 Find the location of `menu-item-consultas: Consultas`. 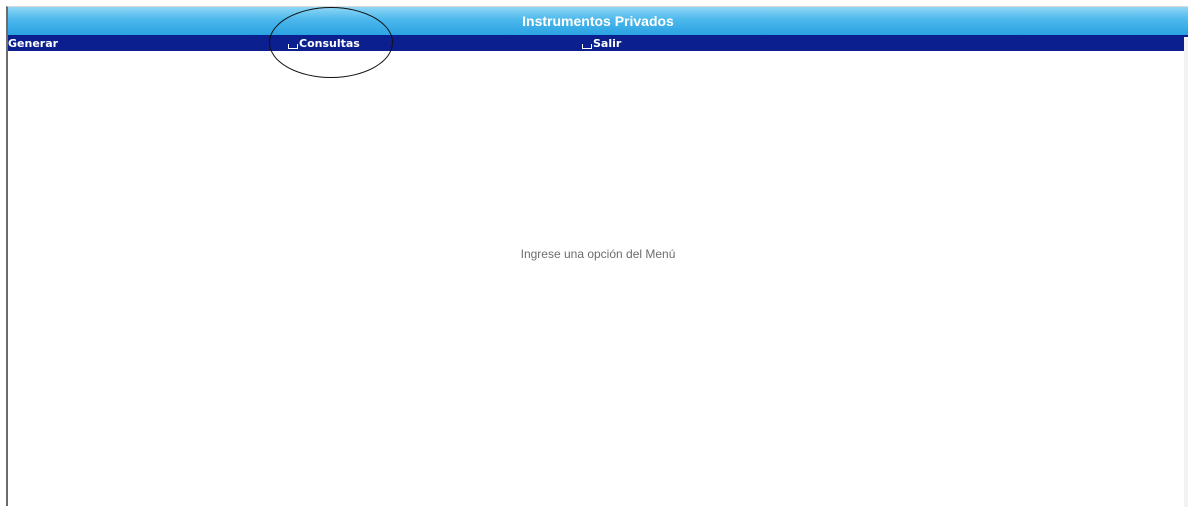

menu-item-consultas: Consultas is located at coordinates (324, 43).